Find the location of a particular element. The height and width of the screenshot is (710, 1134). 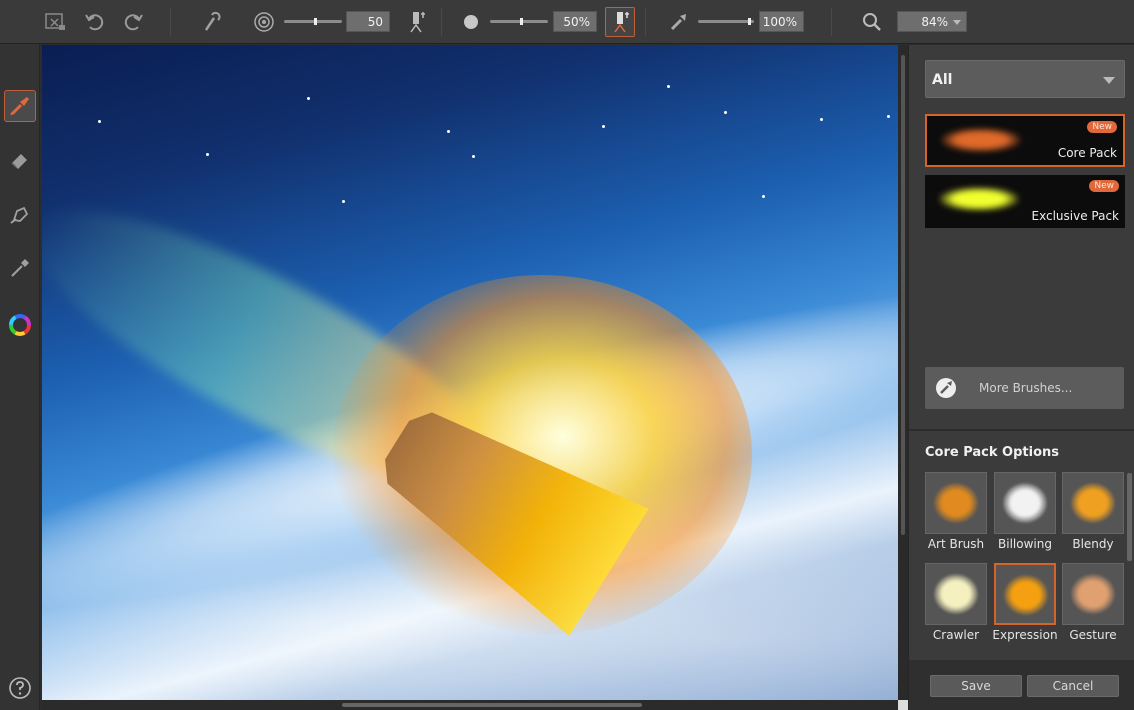

pack-name: Exclusive Pack is located at coordinates (1075, 216).